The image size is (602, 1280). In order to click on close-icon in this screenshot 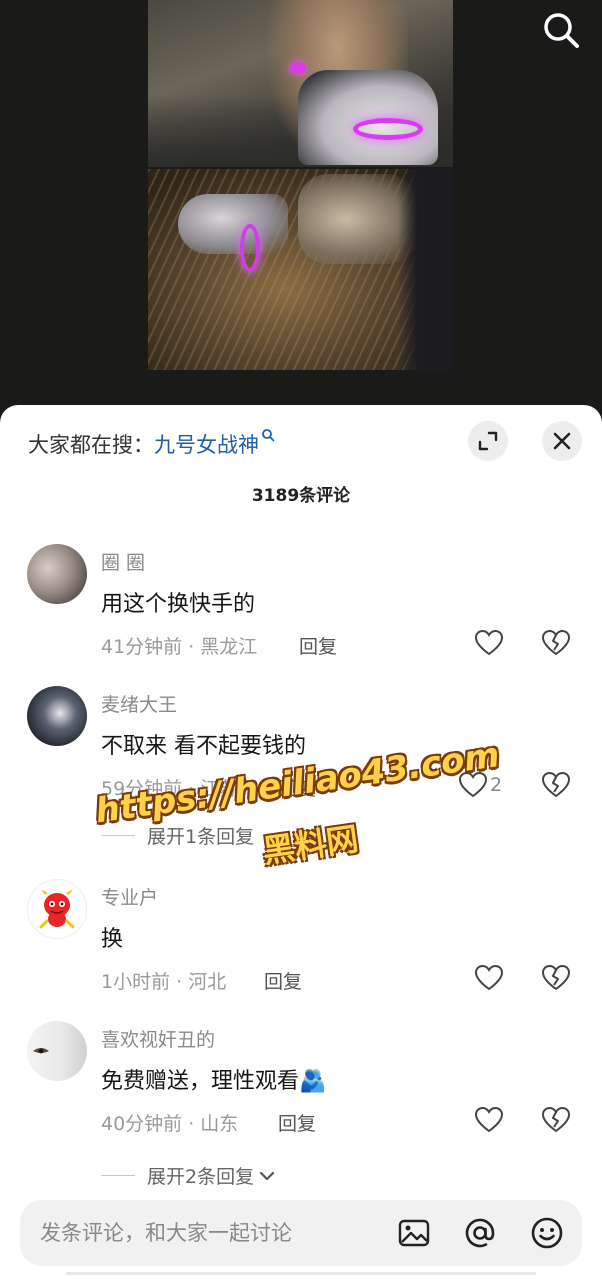, I will do `click(562, 441)`.